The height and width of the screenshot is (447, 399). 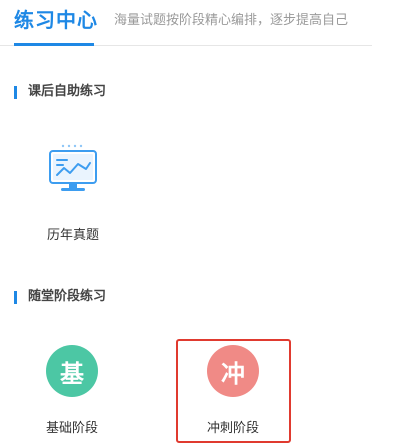 I want to click on title-underline, so click(x=54, y=44).